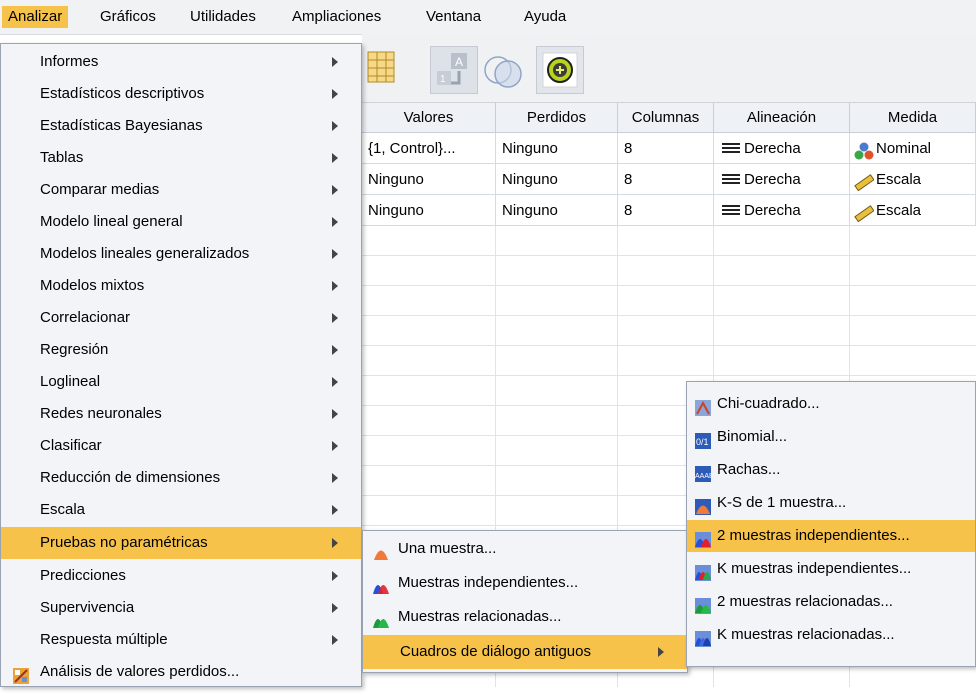  I want to click on menu-item-modelos-mixtos: Modelos mixtos, so click(181, 286).